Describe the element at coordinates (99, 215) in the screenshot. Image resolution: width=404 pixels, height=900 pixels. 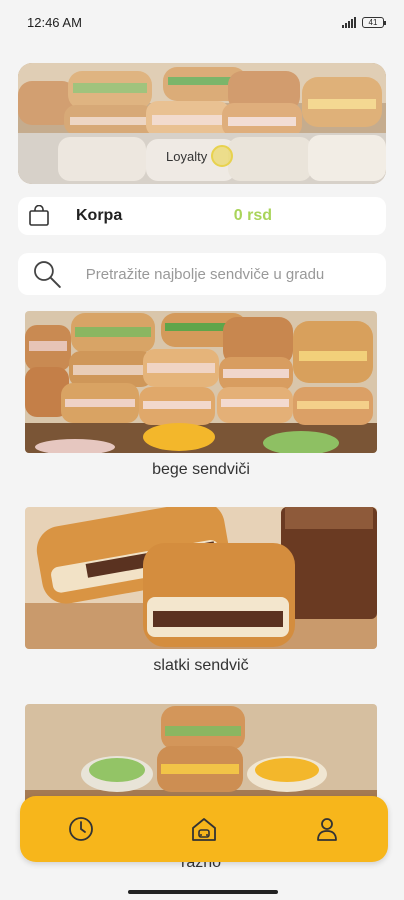
I see `cart-label: Korpa` at that location.